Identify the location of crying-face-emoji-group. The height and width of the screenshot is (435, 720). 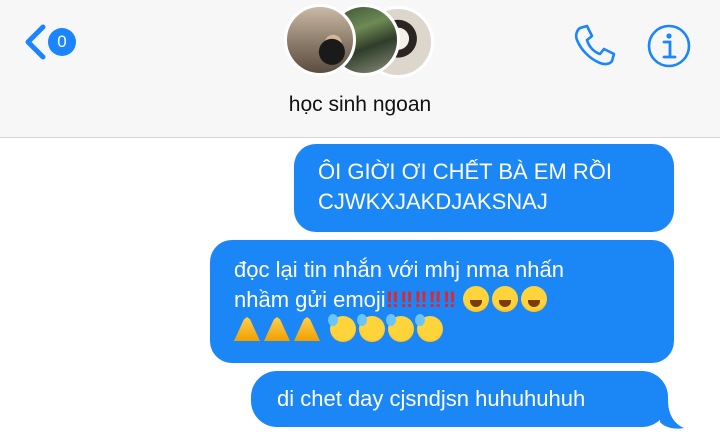
(506, 299).